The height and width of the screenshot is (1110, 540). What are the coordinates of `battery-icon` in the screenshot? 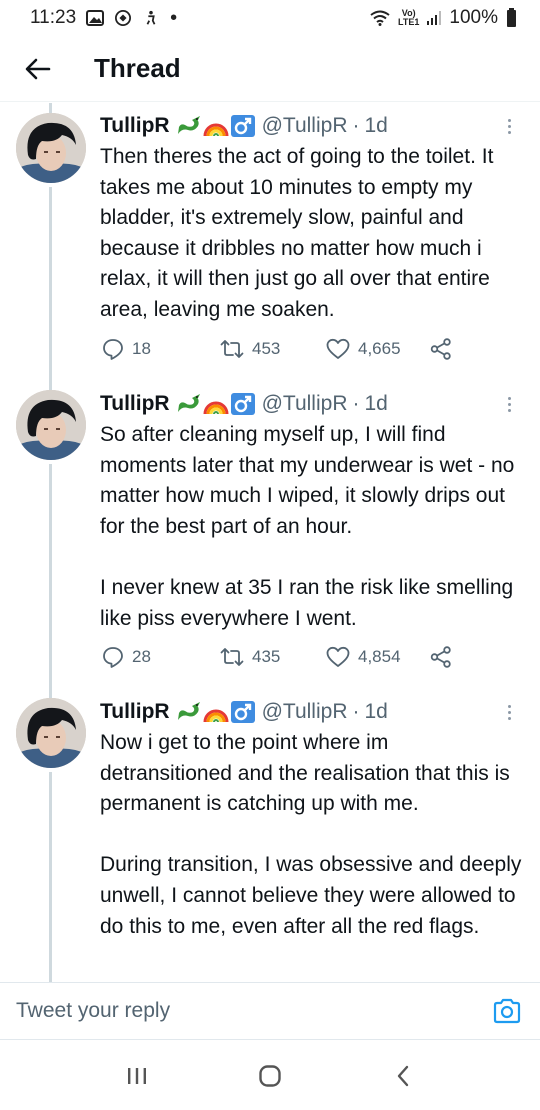 It's located at (511, 17).